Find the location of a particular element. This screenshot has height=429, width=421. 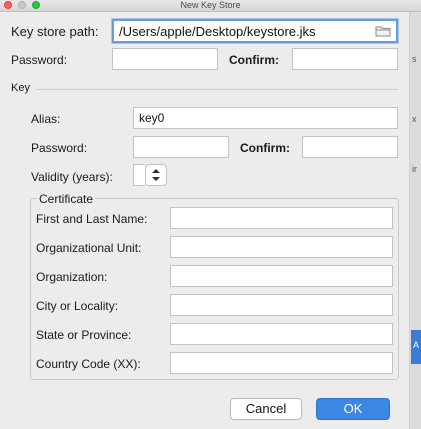

background-window-edge: s x ir A is located at coordinates (415, 220).